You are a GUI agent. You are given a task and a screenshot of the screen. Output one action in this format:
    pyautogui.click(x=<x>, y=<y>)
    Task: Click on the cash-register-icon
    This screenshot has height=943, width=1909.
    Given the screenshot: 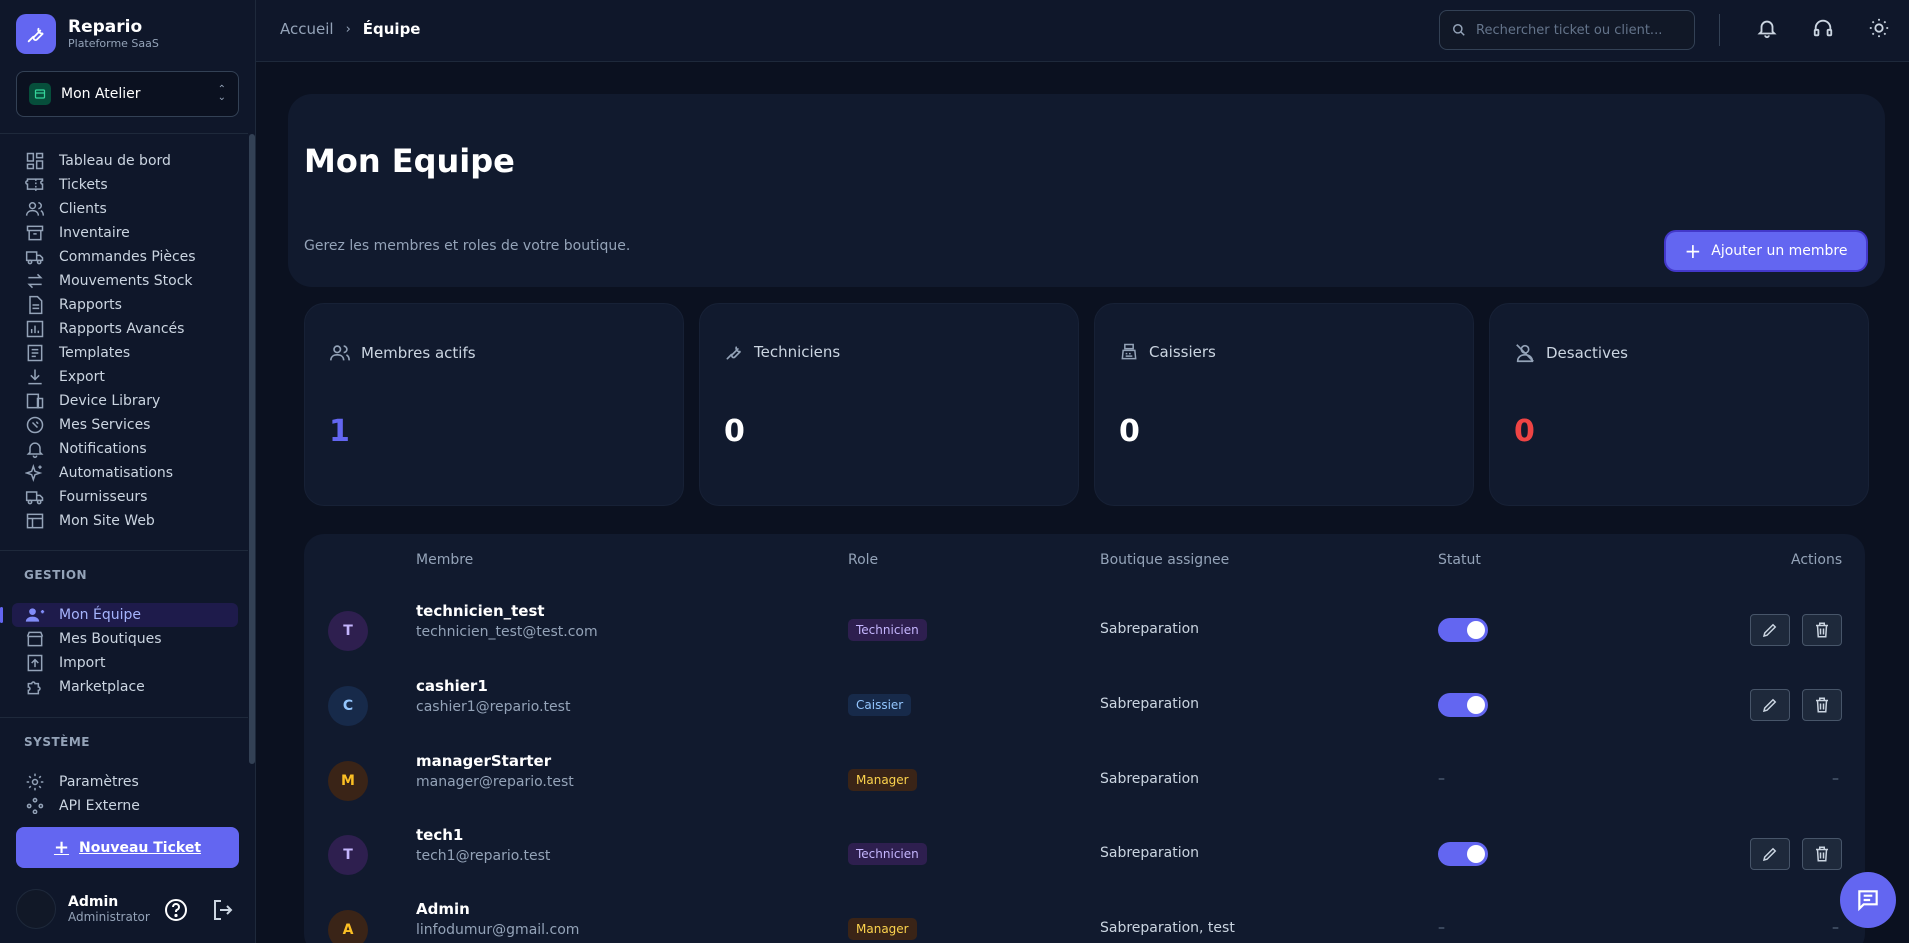 What is the action you would take?
    pyautogui.click(x=1129, y=351)
    